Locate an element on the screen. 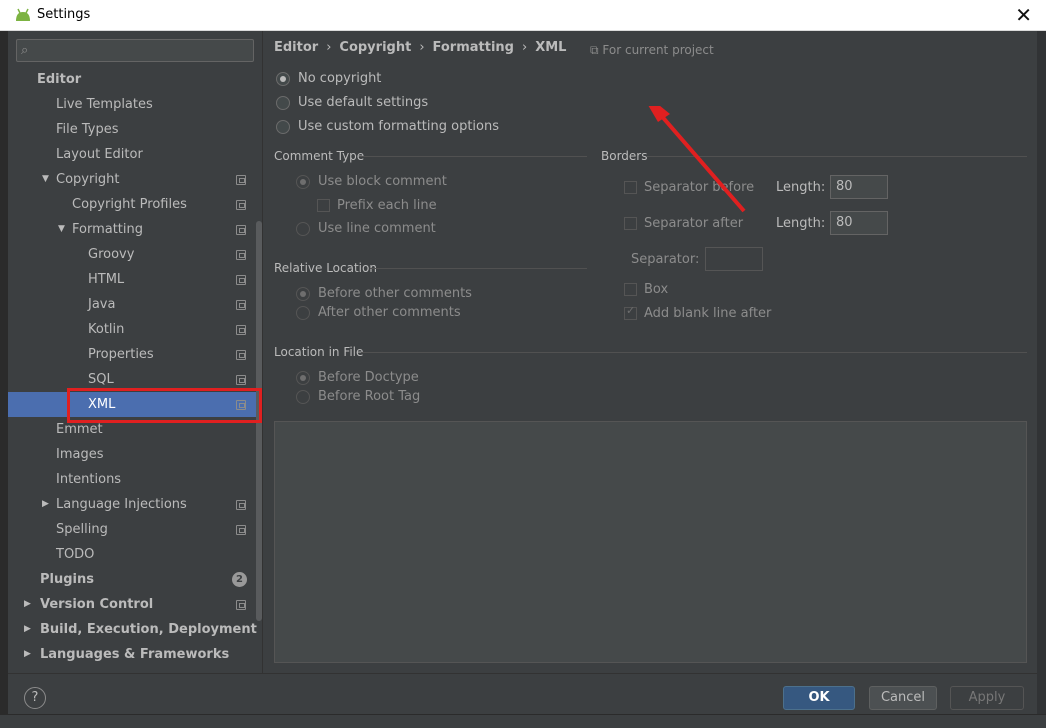  use-custom-formatting-radio: Use custom formatting options is located at coordinates (387, 126).